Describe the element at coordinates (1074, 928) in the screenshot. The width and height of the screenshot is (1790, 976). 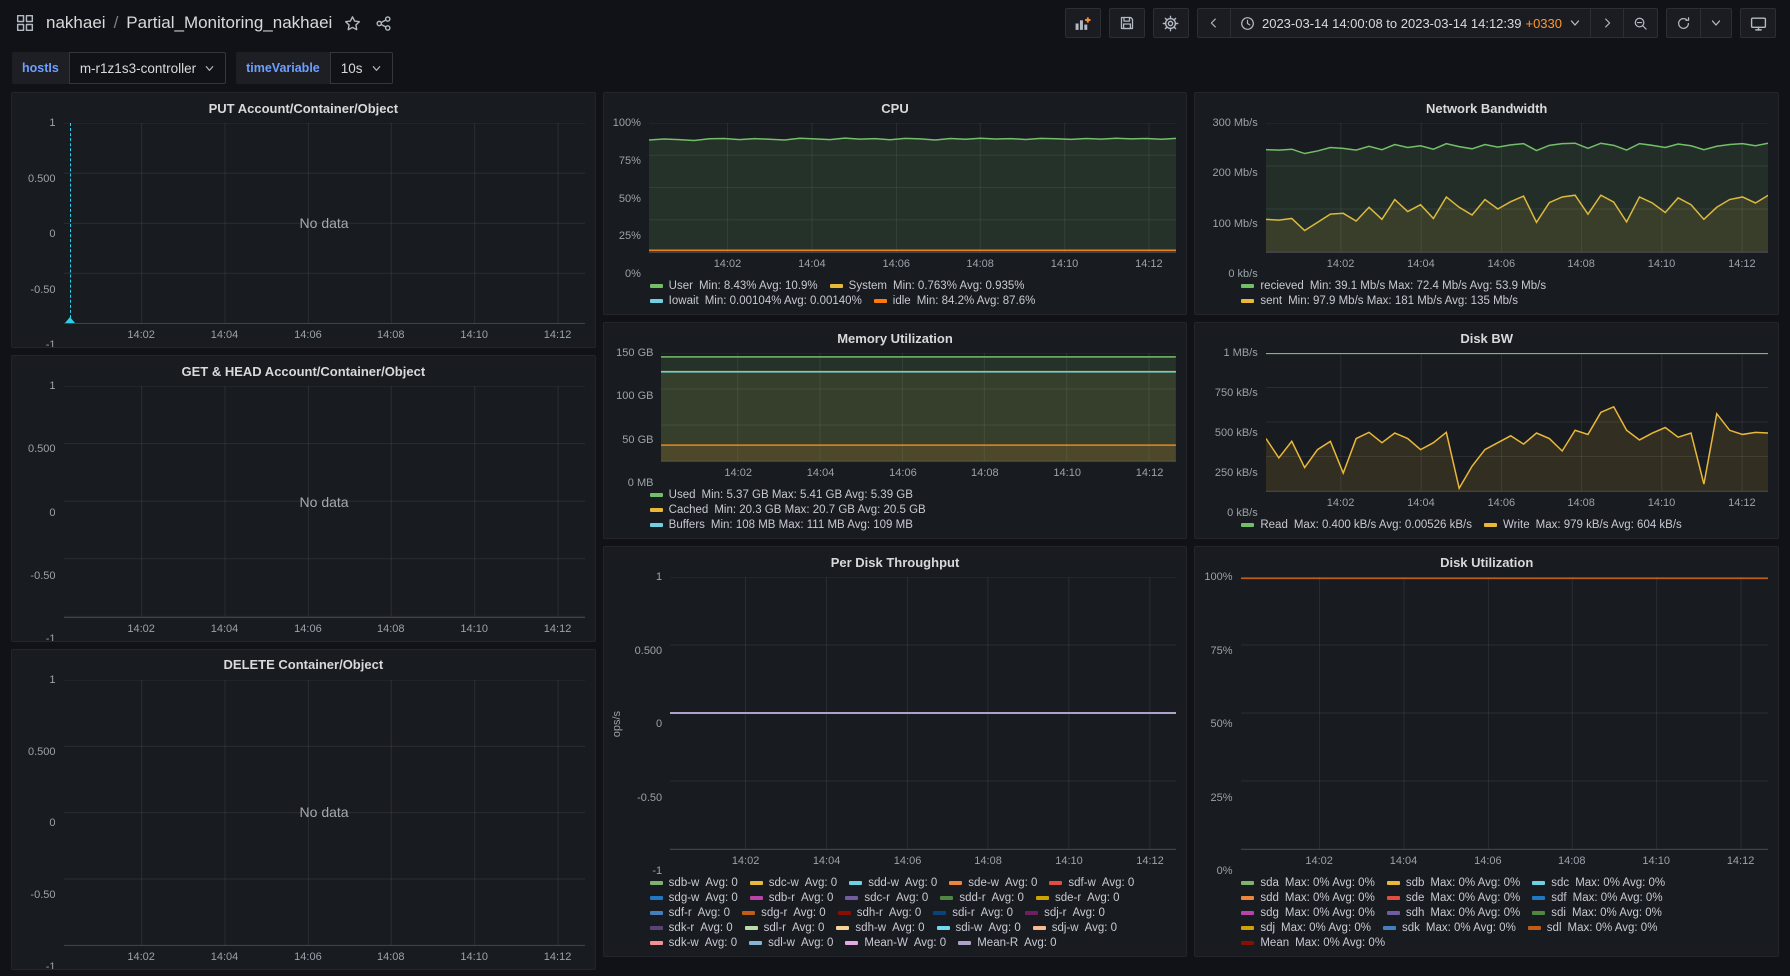
I see `legend-item-sdj-w: sdj-w Avg: 0` at that location.